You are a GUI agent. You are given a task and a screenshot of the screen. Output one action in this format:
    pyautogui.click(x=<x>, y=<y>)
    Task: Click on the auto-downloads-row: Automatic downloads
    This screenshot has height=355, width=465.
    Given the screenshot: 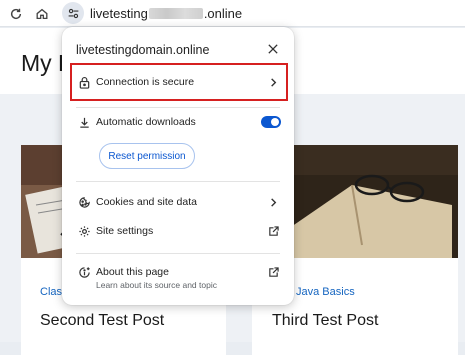 What is the action you would take?
    pyautogui.click(x=178, y=122)
    